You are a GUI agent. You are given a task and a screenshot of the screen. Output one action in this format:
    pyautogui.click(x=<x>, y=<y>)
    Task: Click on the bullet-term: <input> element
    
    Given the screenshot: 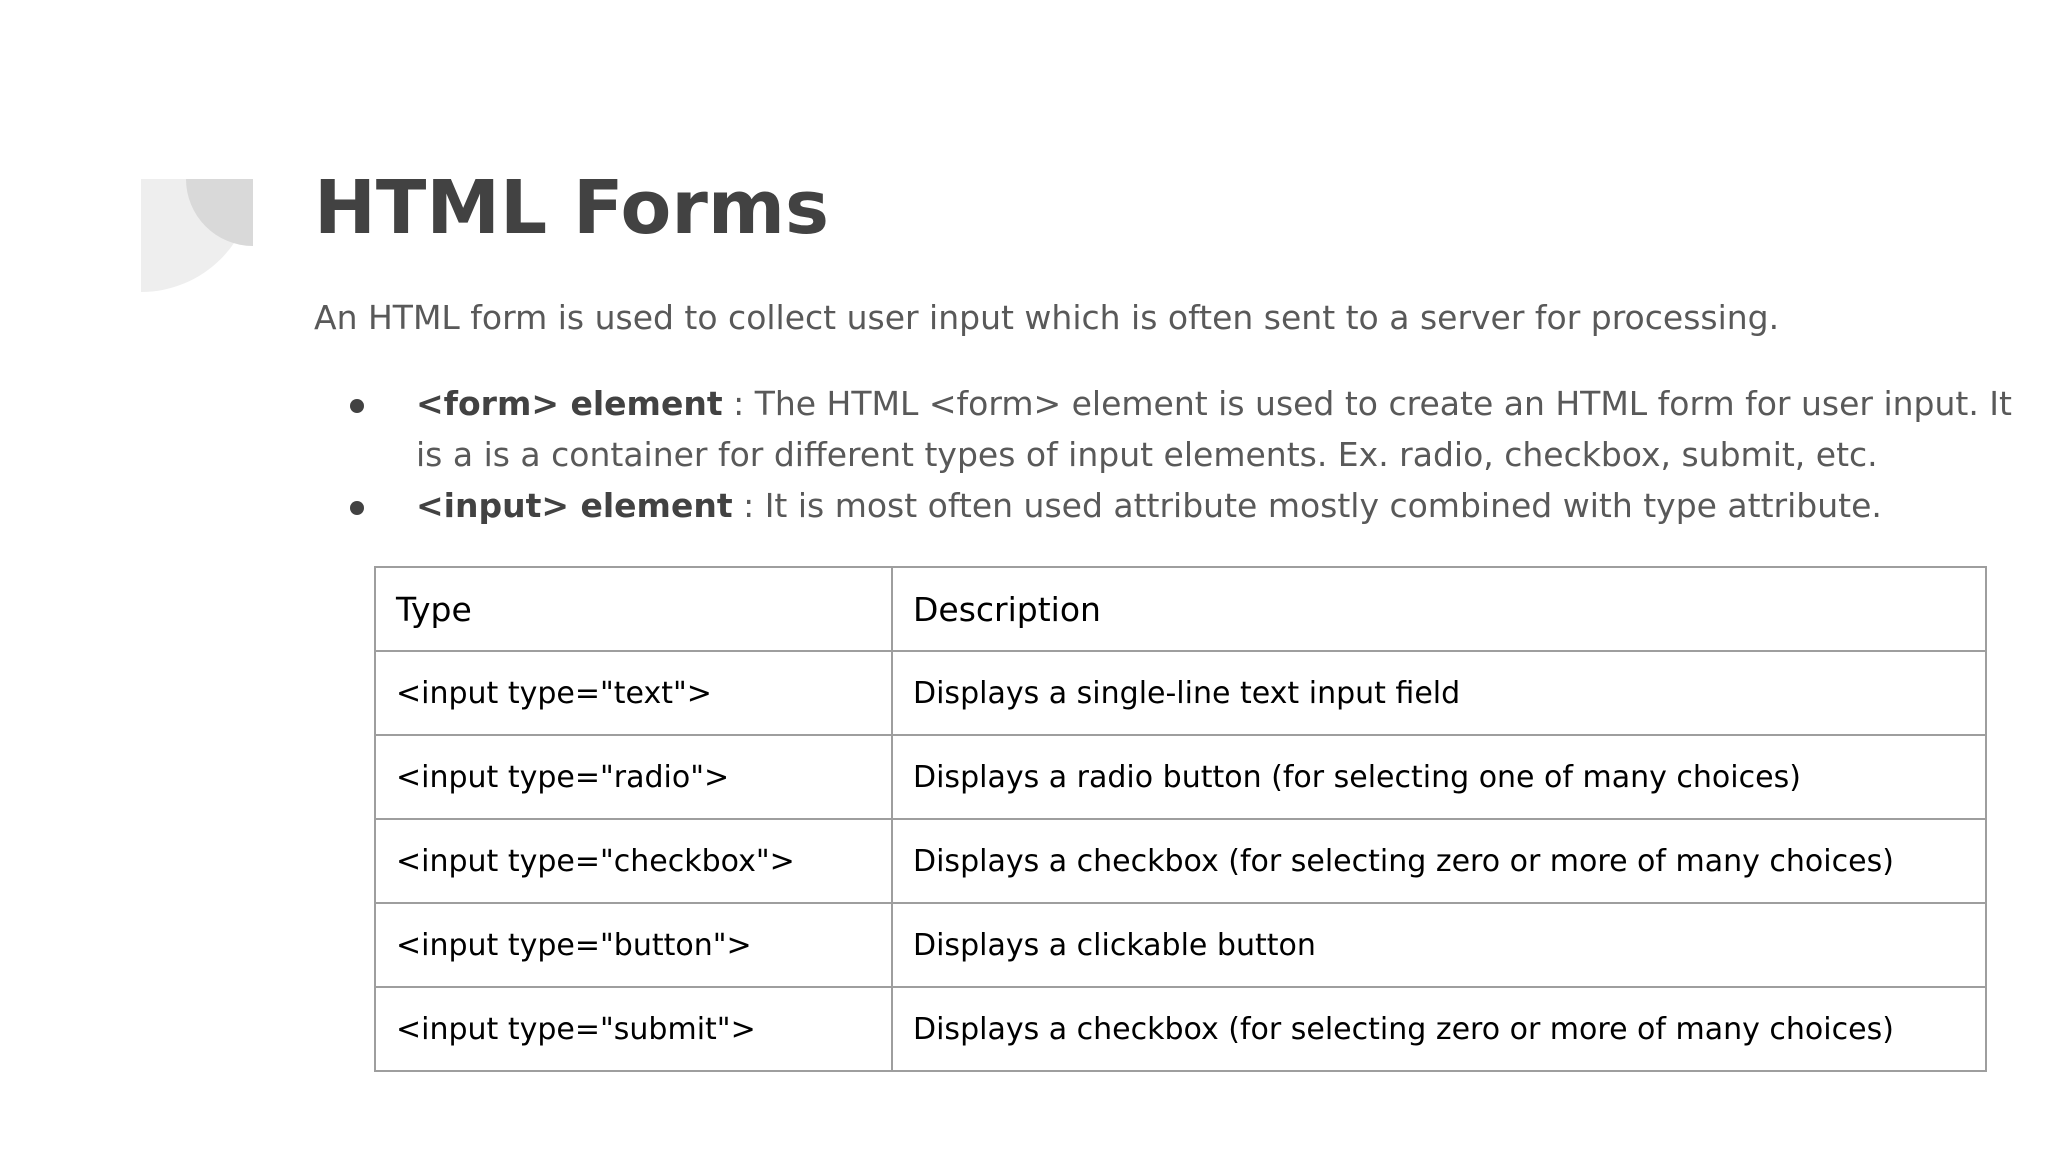 What is the action you would take?
    pyautogui.click(x=574, y=505)
    